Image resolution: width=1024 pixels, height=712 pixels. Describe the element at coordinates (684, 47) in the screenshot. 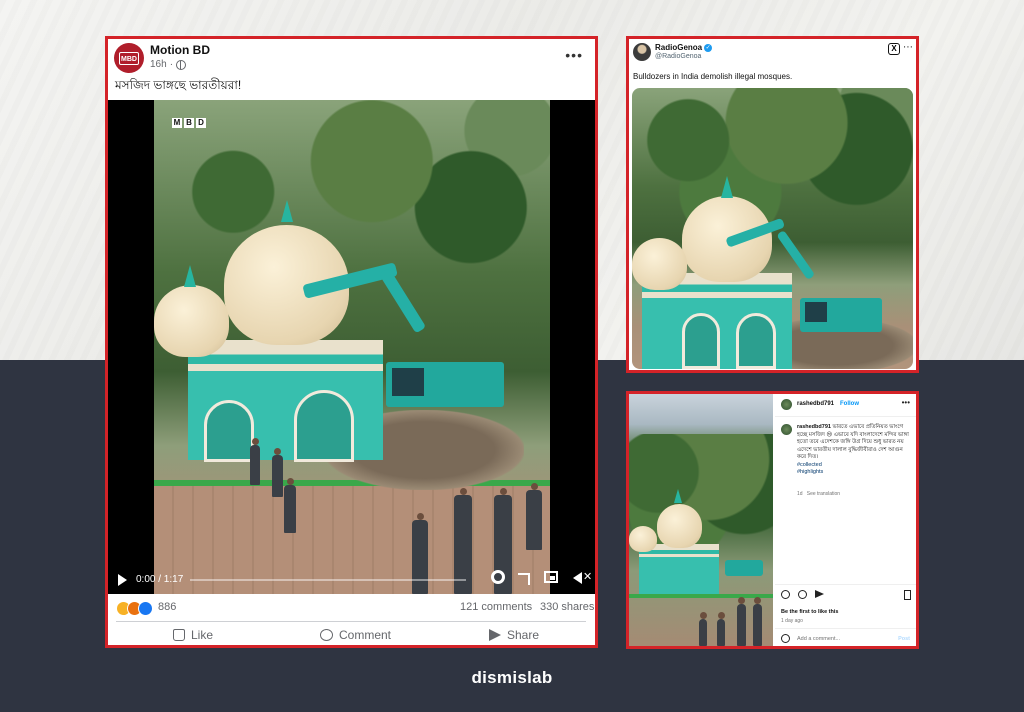

I see `display-name: RadioGenoa ✓` at that location.